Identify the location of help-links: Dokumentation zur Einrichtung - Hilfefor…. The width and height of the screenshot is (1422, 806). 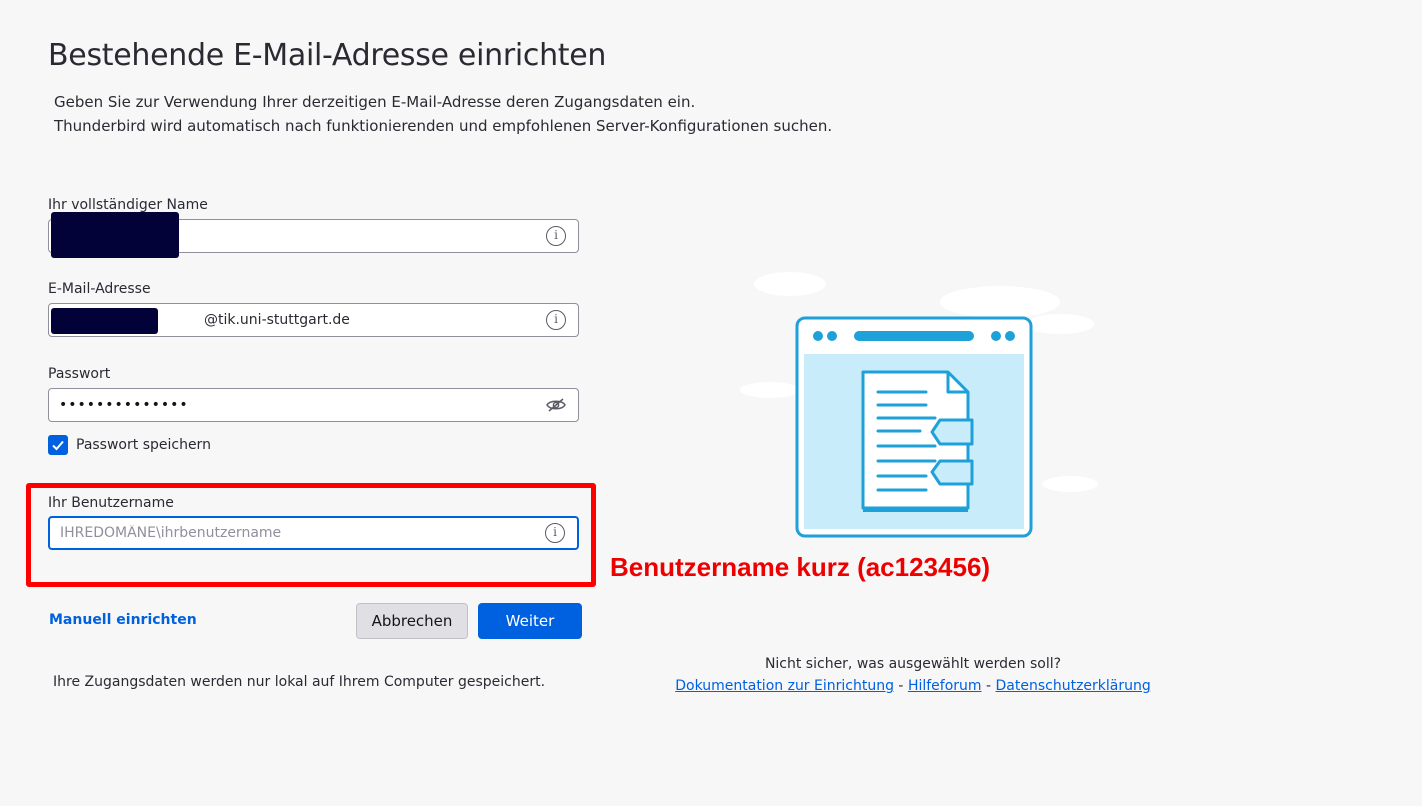
(913, 686).